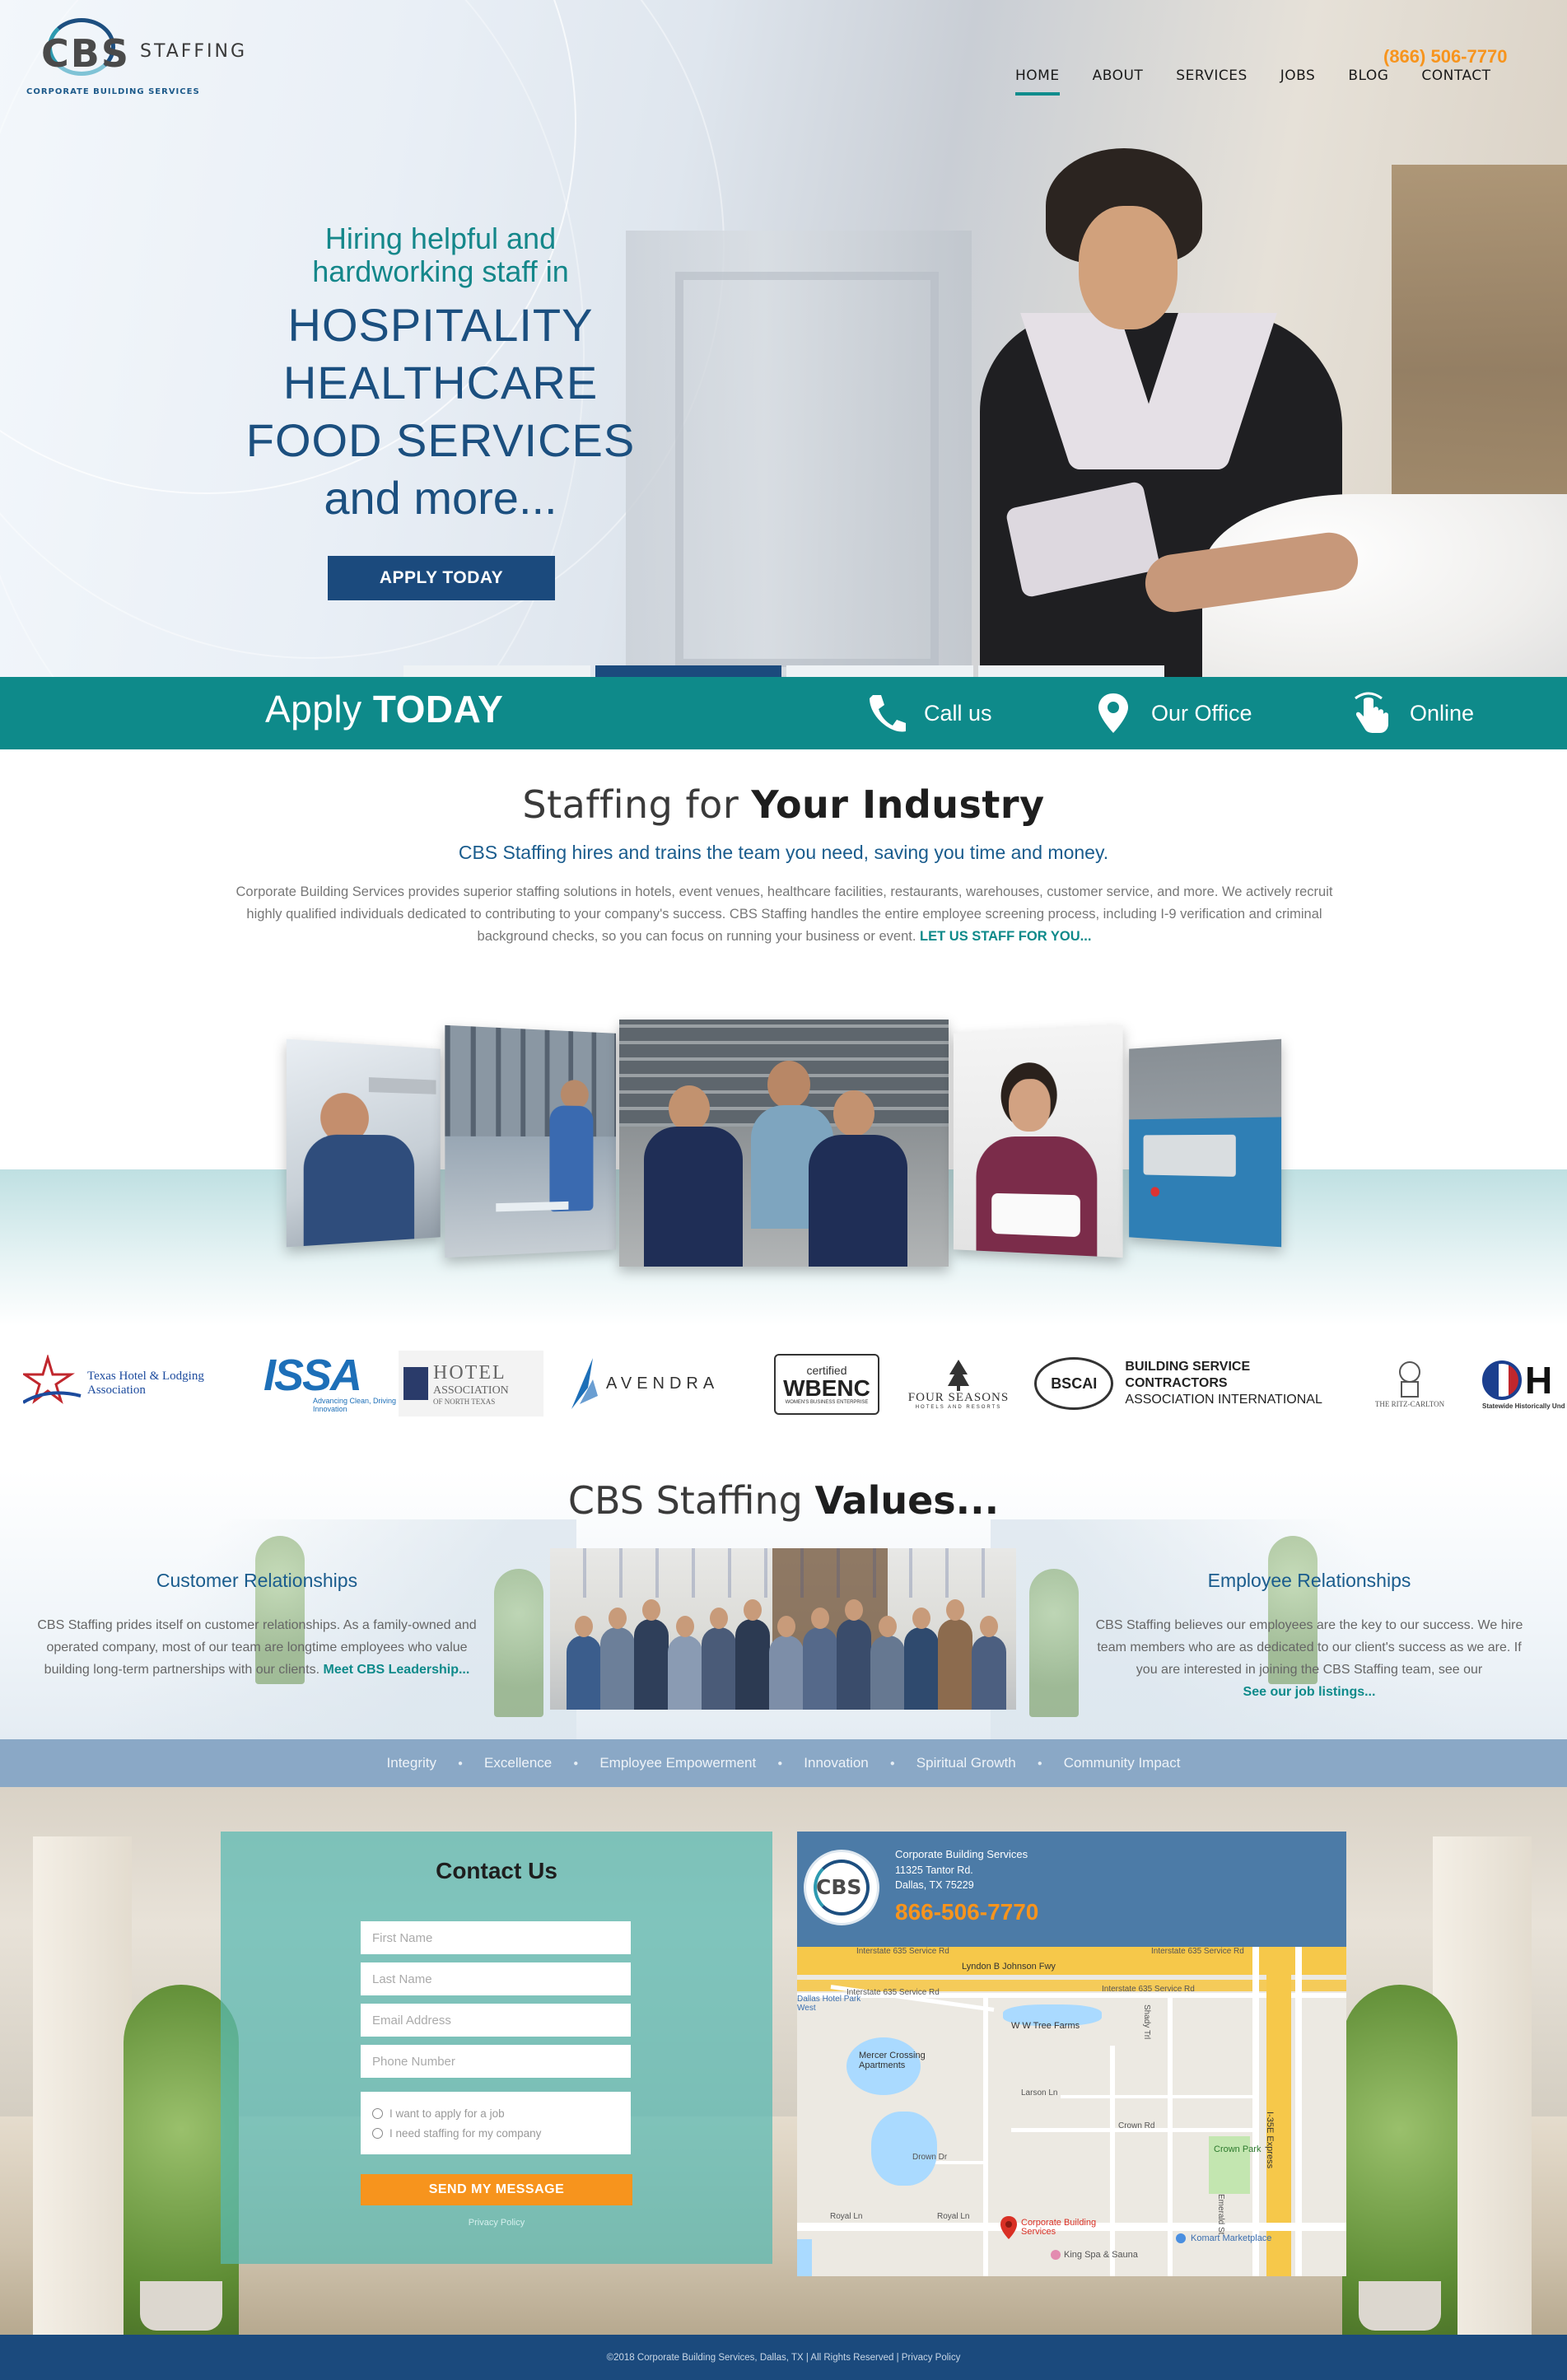 The width and height of the screenshot is (1567, 2380). I want to click on gallery-photo-cleaner, so click(531, 1141).